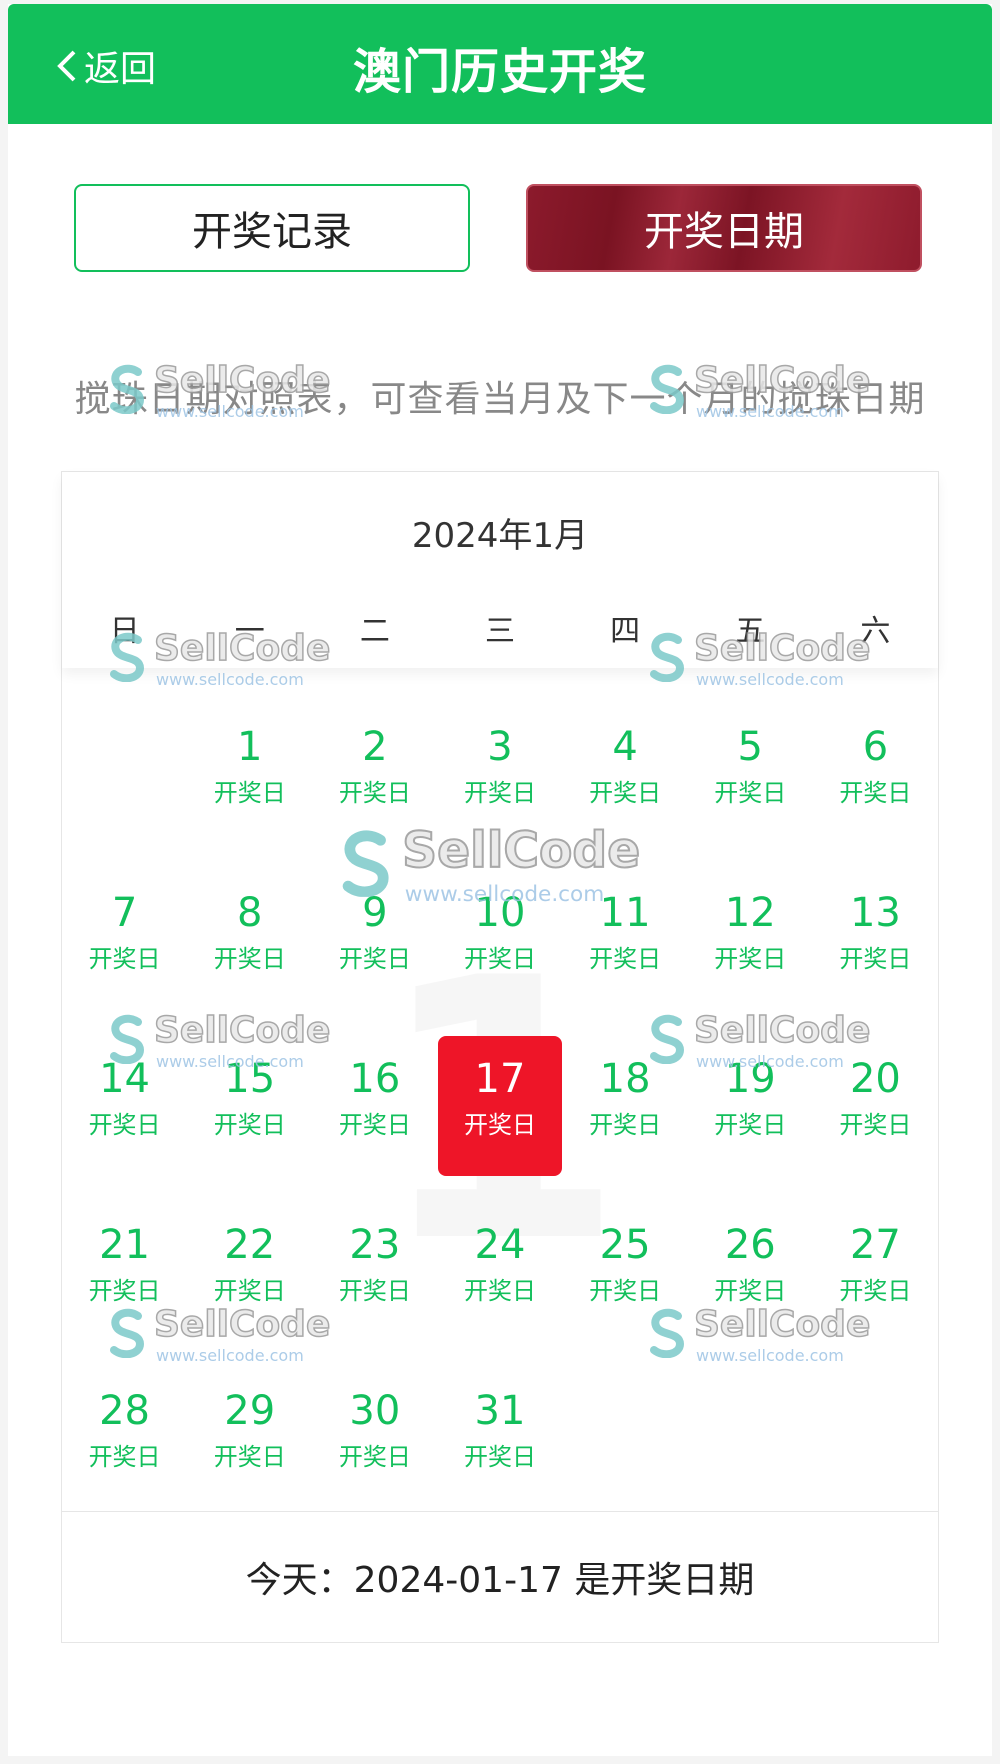  I want to click on day-cell-today: 17 开奖日, so click(499, 1106).